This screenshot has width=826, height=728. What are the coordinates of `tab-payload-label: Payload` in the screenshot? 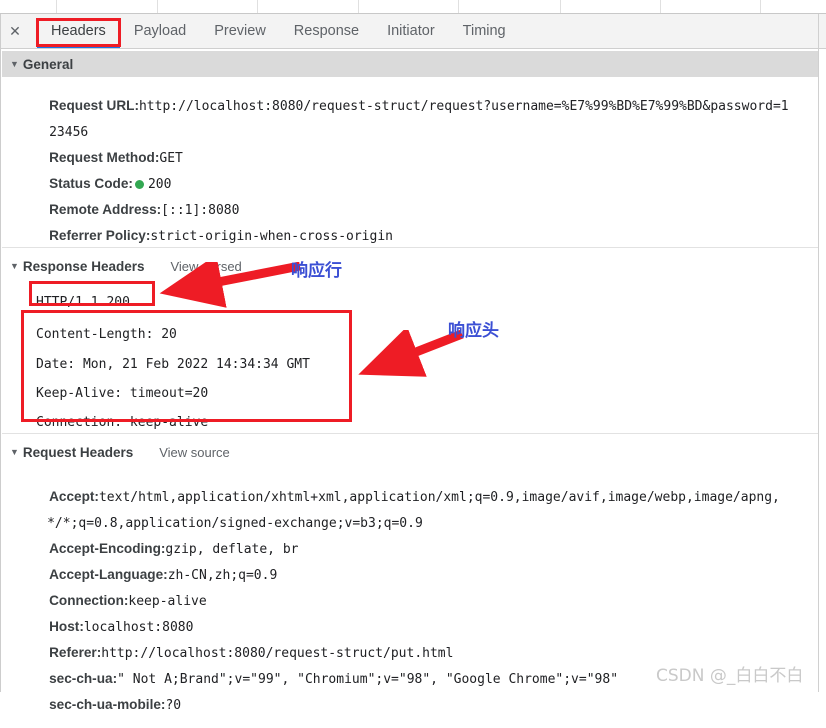 It's located at (160, 31).